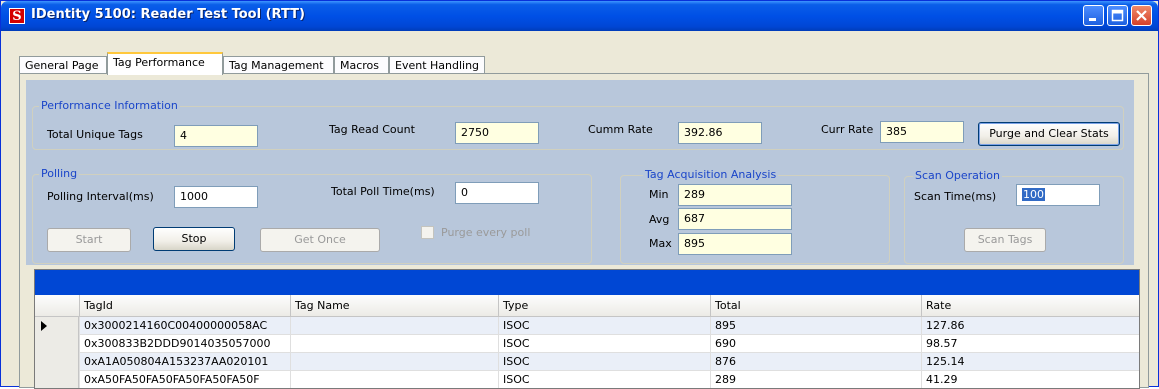  What do you see at coordinates (59, 173) in the screenshot?
I see `polling-group-title: Polling` at bounding box center [59, 173].